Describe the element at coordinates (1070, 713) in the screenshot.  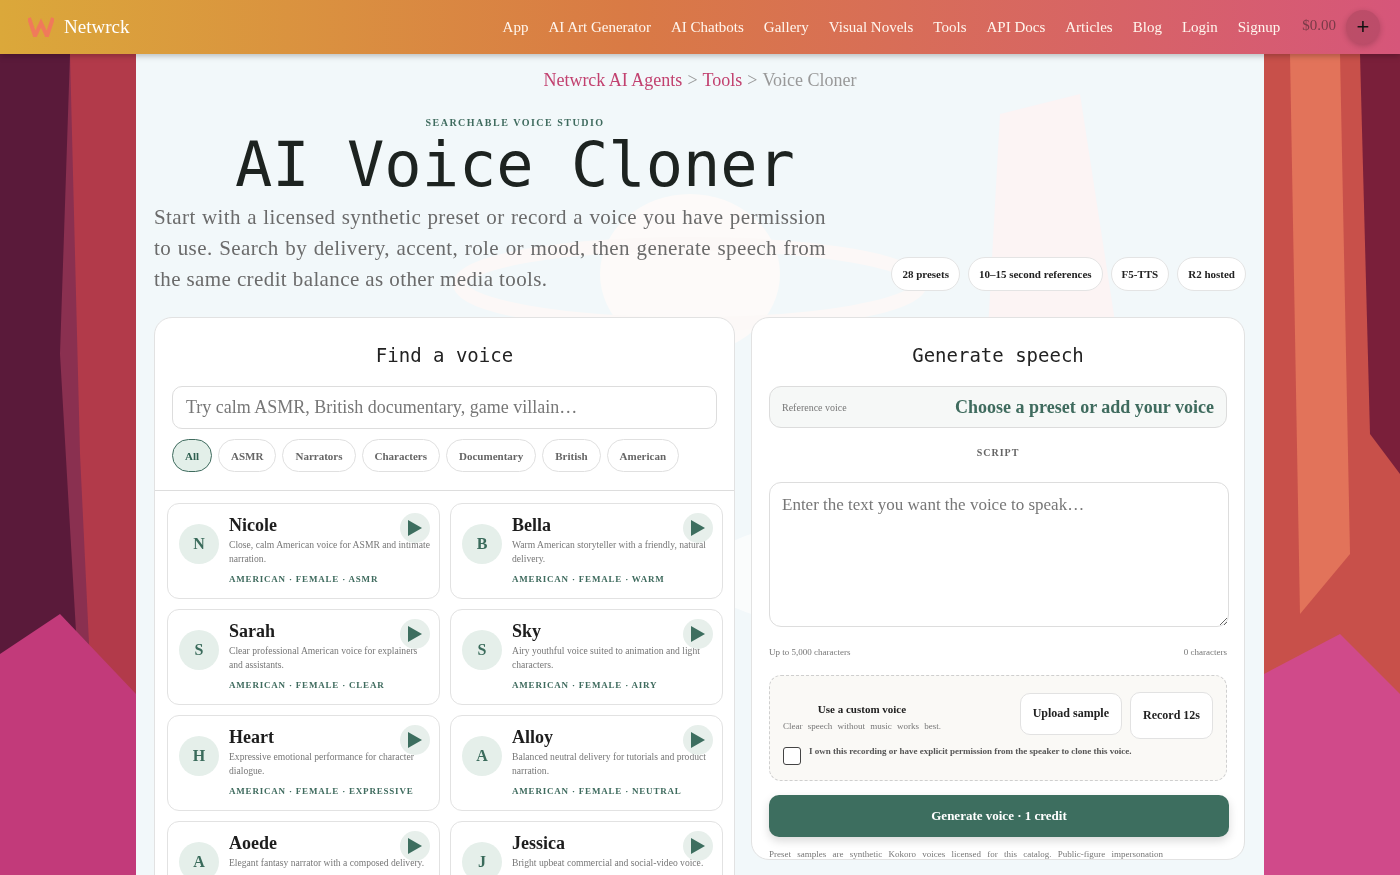
I see `upload-button: Upload sample` at that location.